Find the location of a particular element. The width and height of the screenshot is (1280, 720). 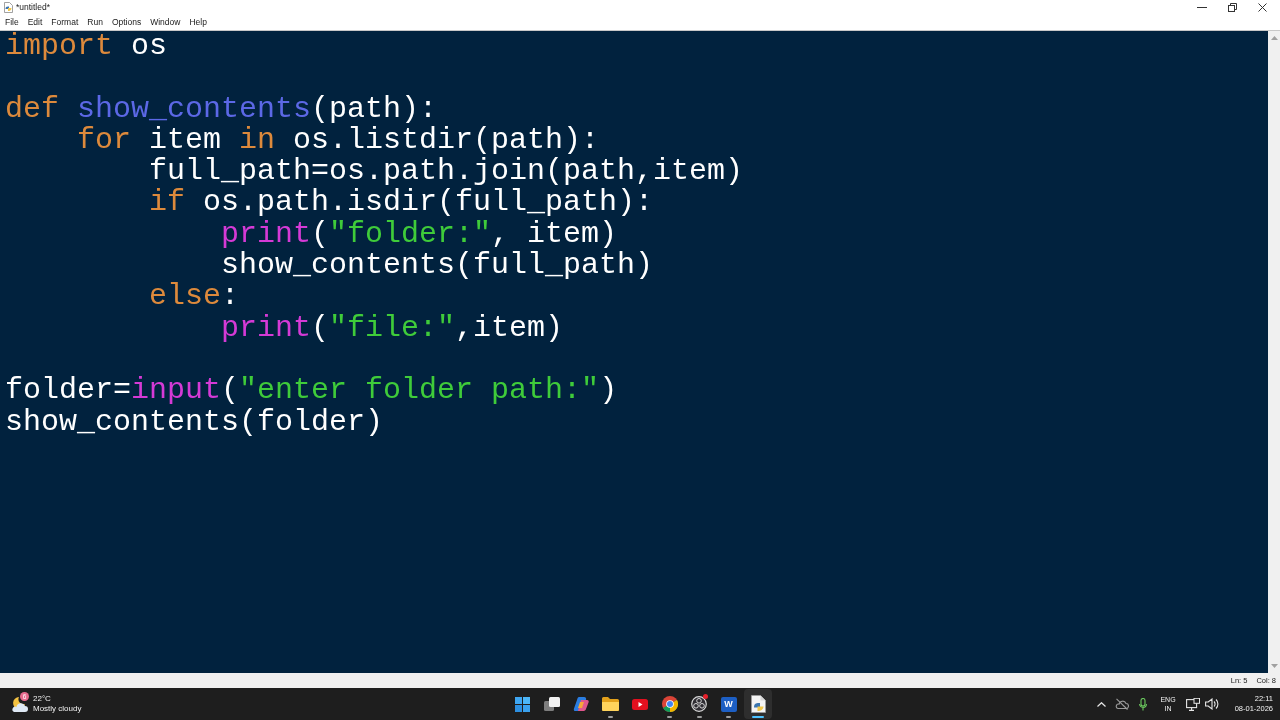

code-line: print("file:",item) is located at coordinates (392, 328).